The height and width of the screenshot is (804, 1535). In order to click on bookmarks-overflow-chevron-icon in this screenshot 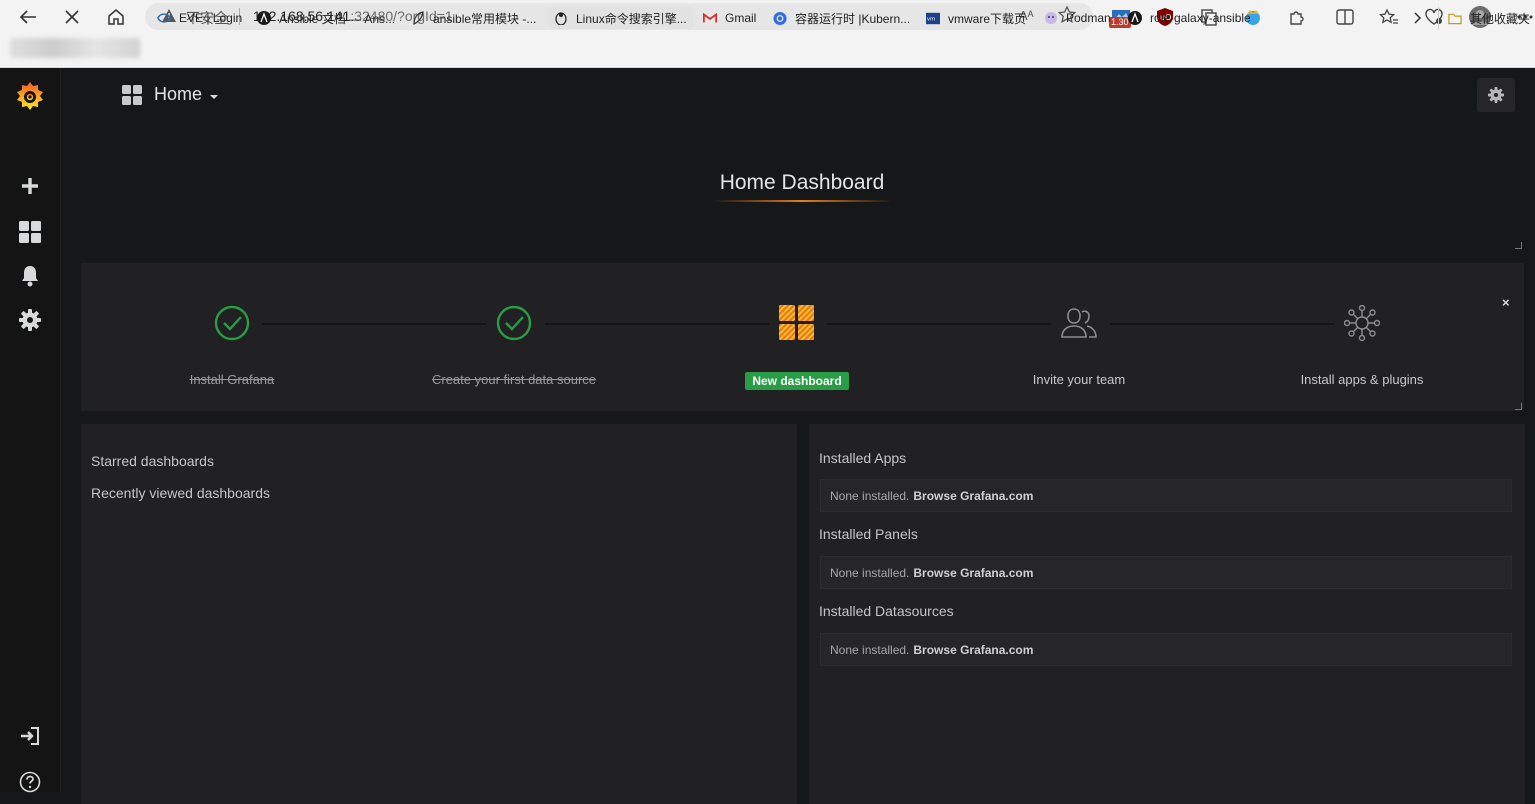, I will do `click(1418, 18)`.